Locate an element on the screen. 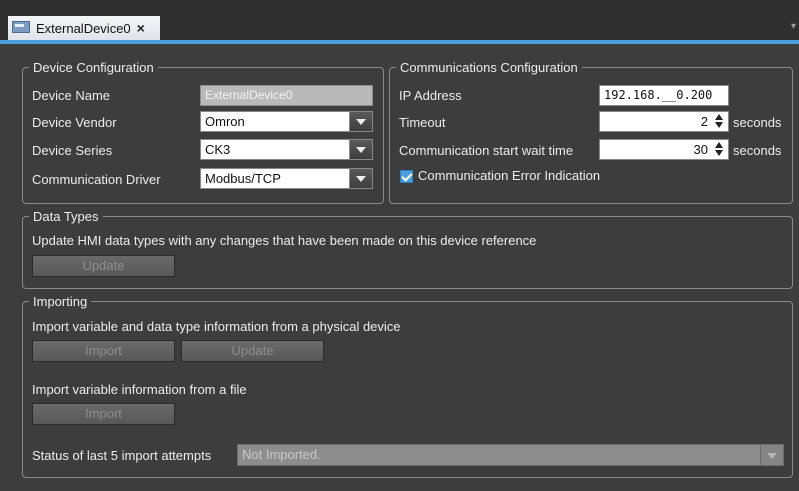  update-data-types-button: Update is located at coordinates (103, 266).